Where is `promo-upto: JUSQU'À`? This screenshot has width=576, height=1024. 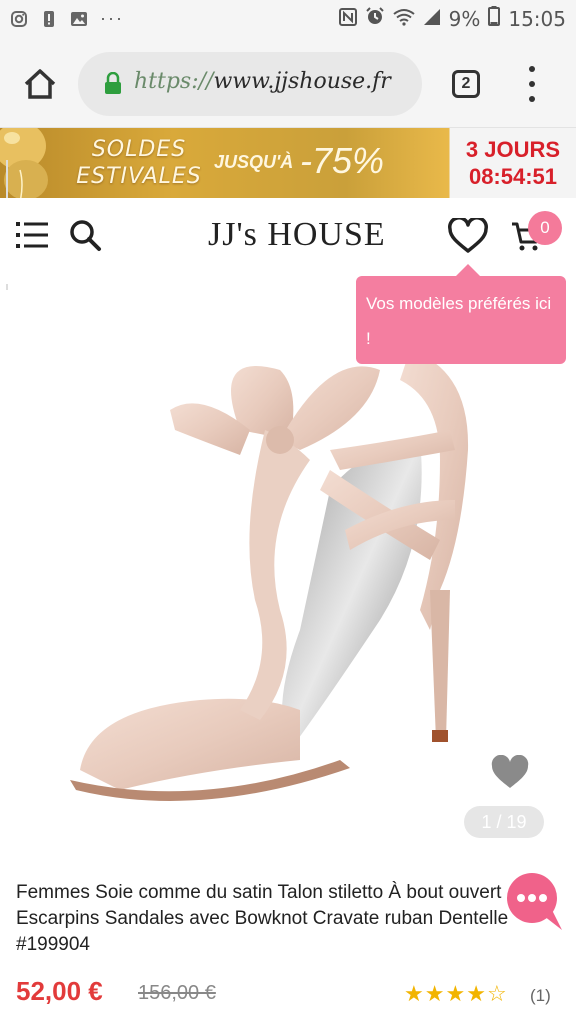 promo-upto: JUSQU'À is located at coordinates (254, 162).